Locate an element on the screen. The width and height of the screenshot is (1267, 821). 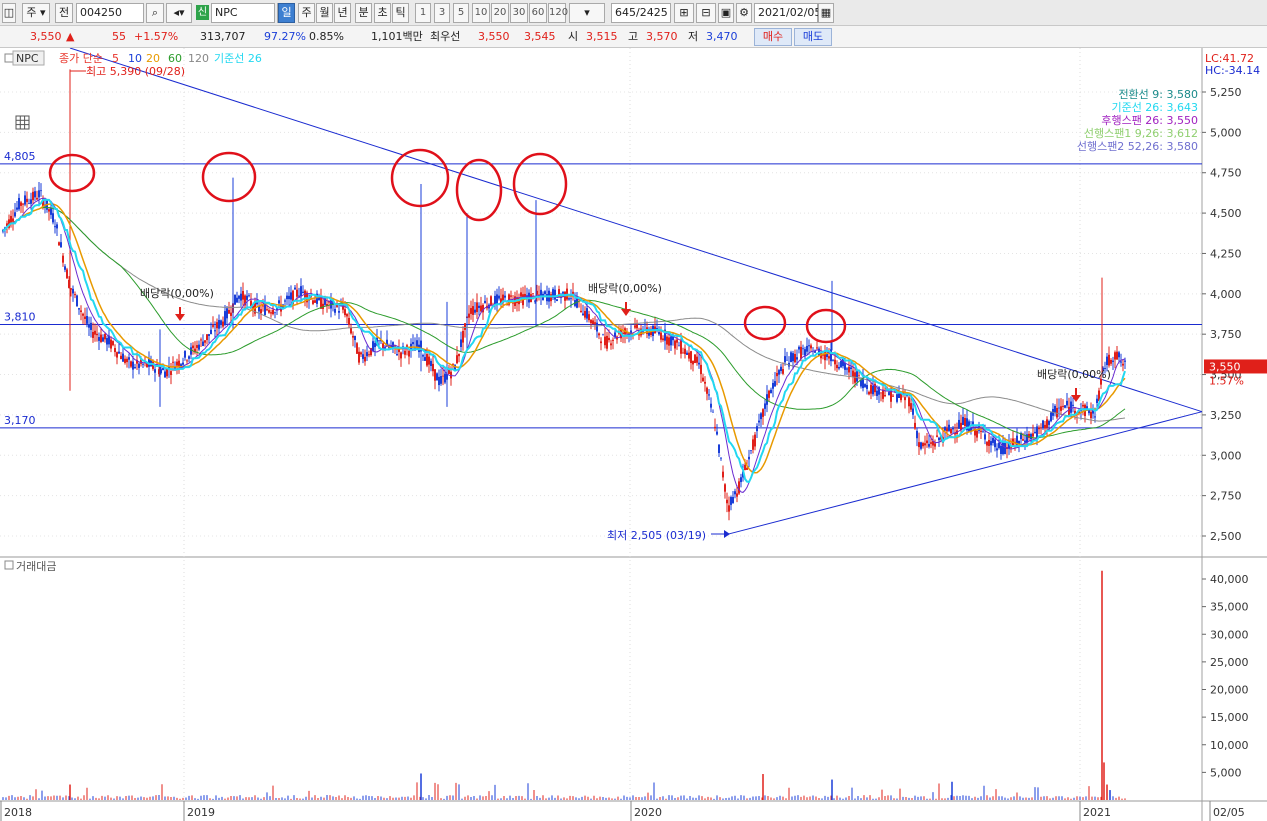
ichimoku-legend-item: 후행스팬 26: 3,550 is located at coordinates (1149, 120).